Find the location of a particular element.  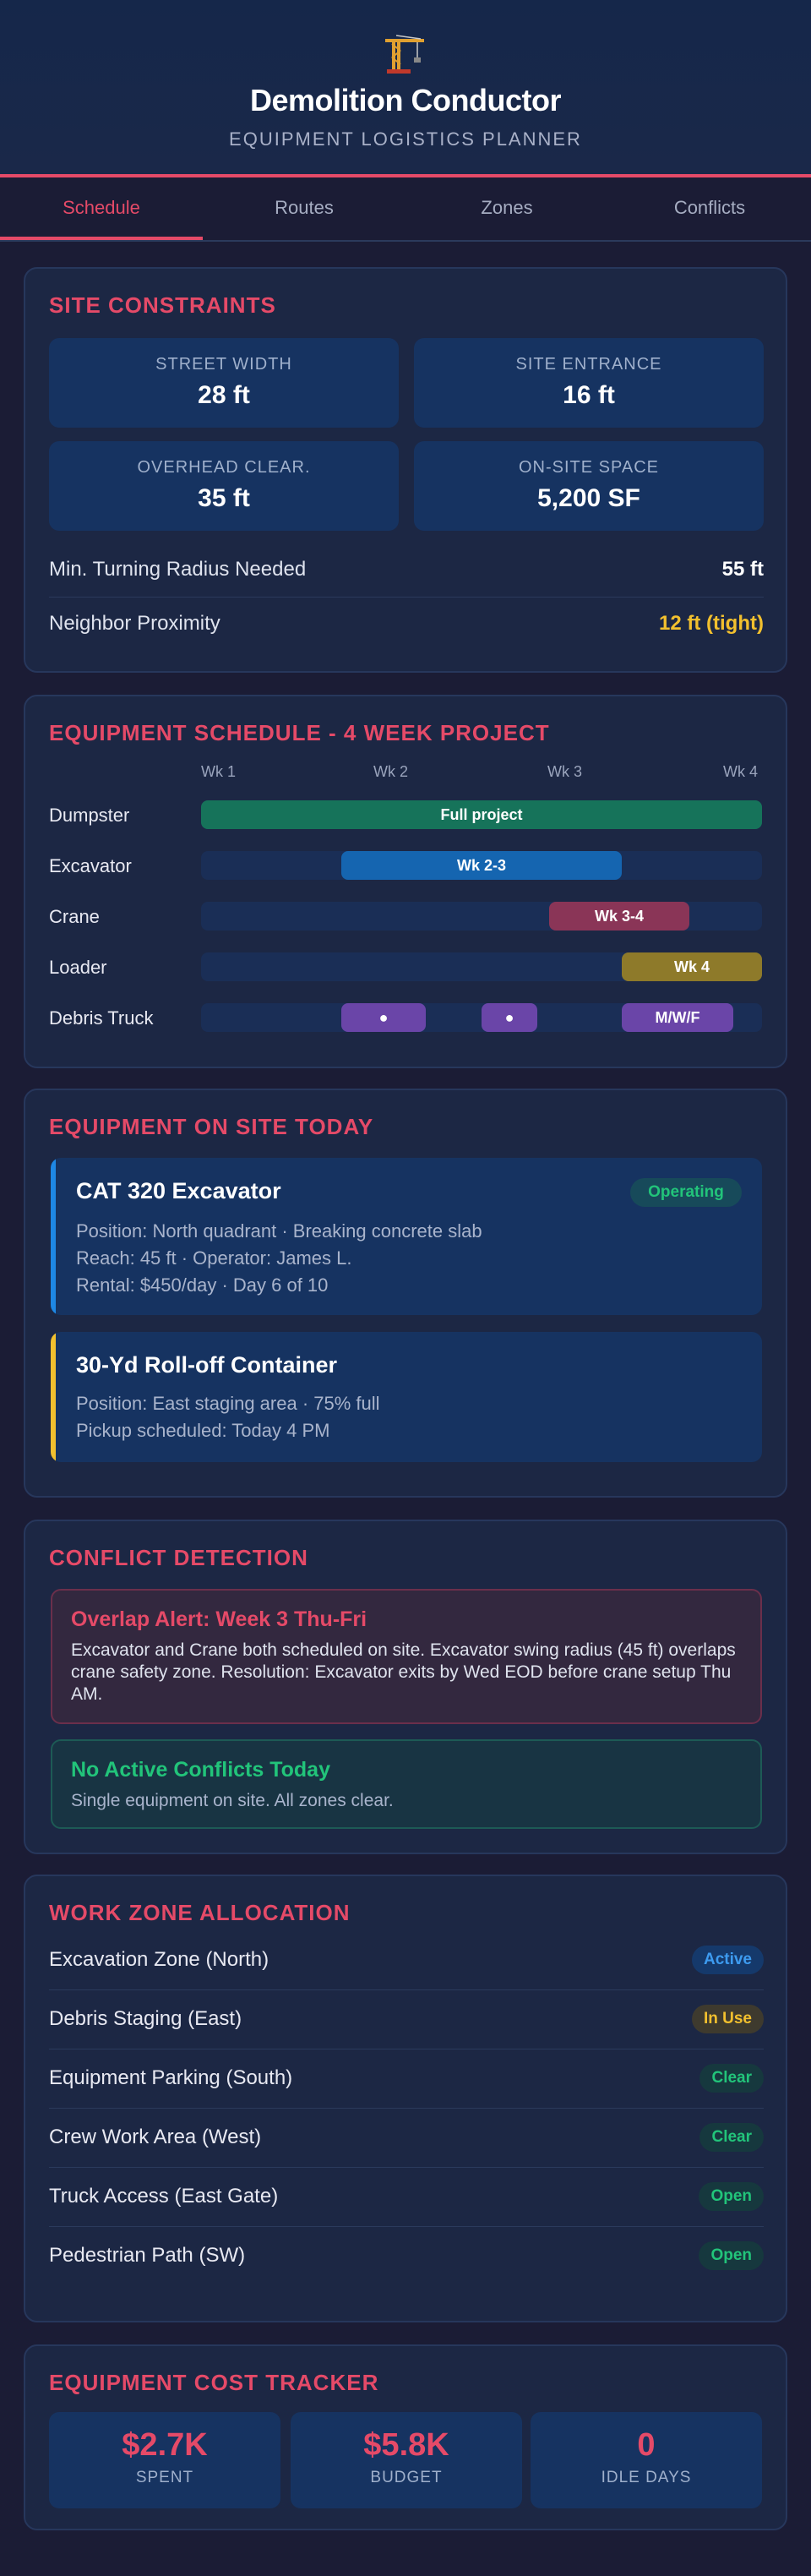

zone-name: Excavation Zone (North) is located at coordinates (159, 1959).